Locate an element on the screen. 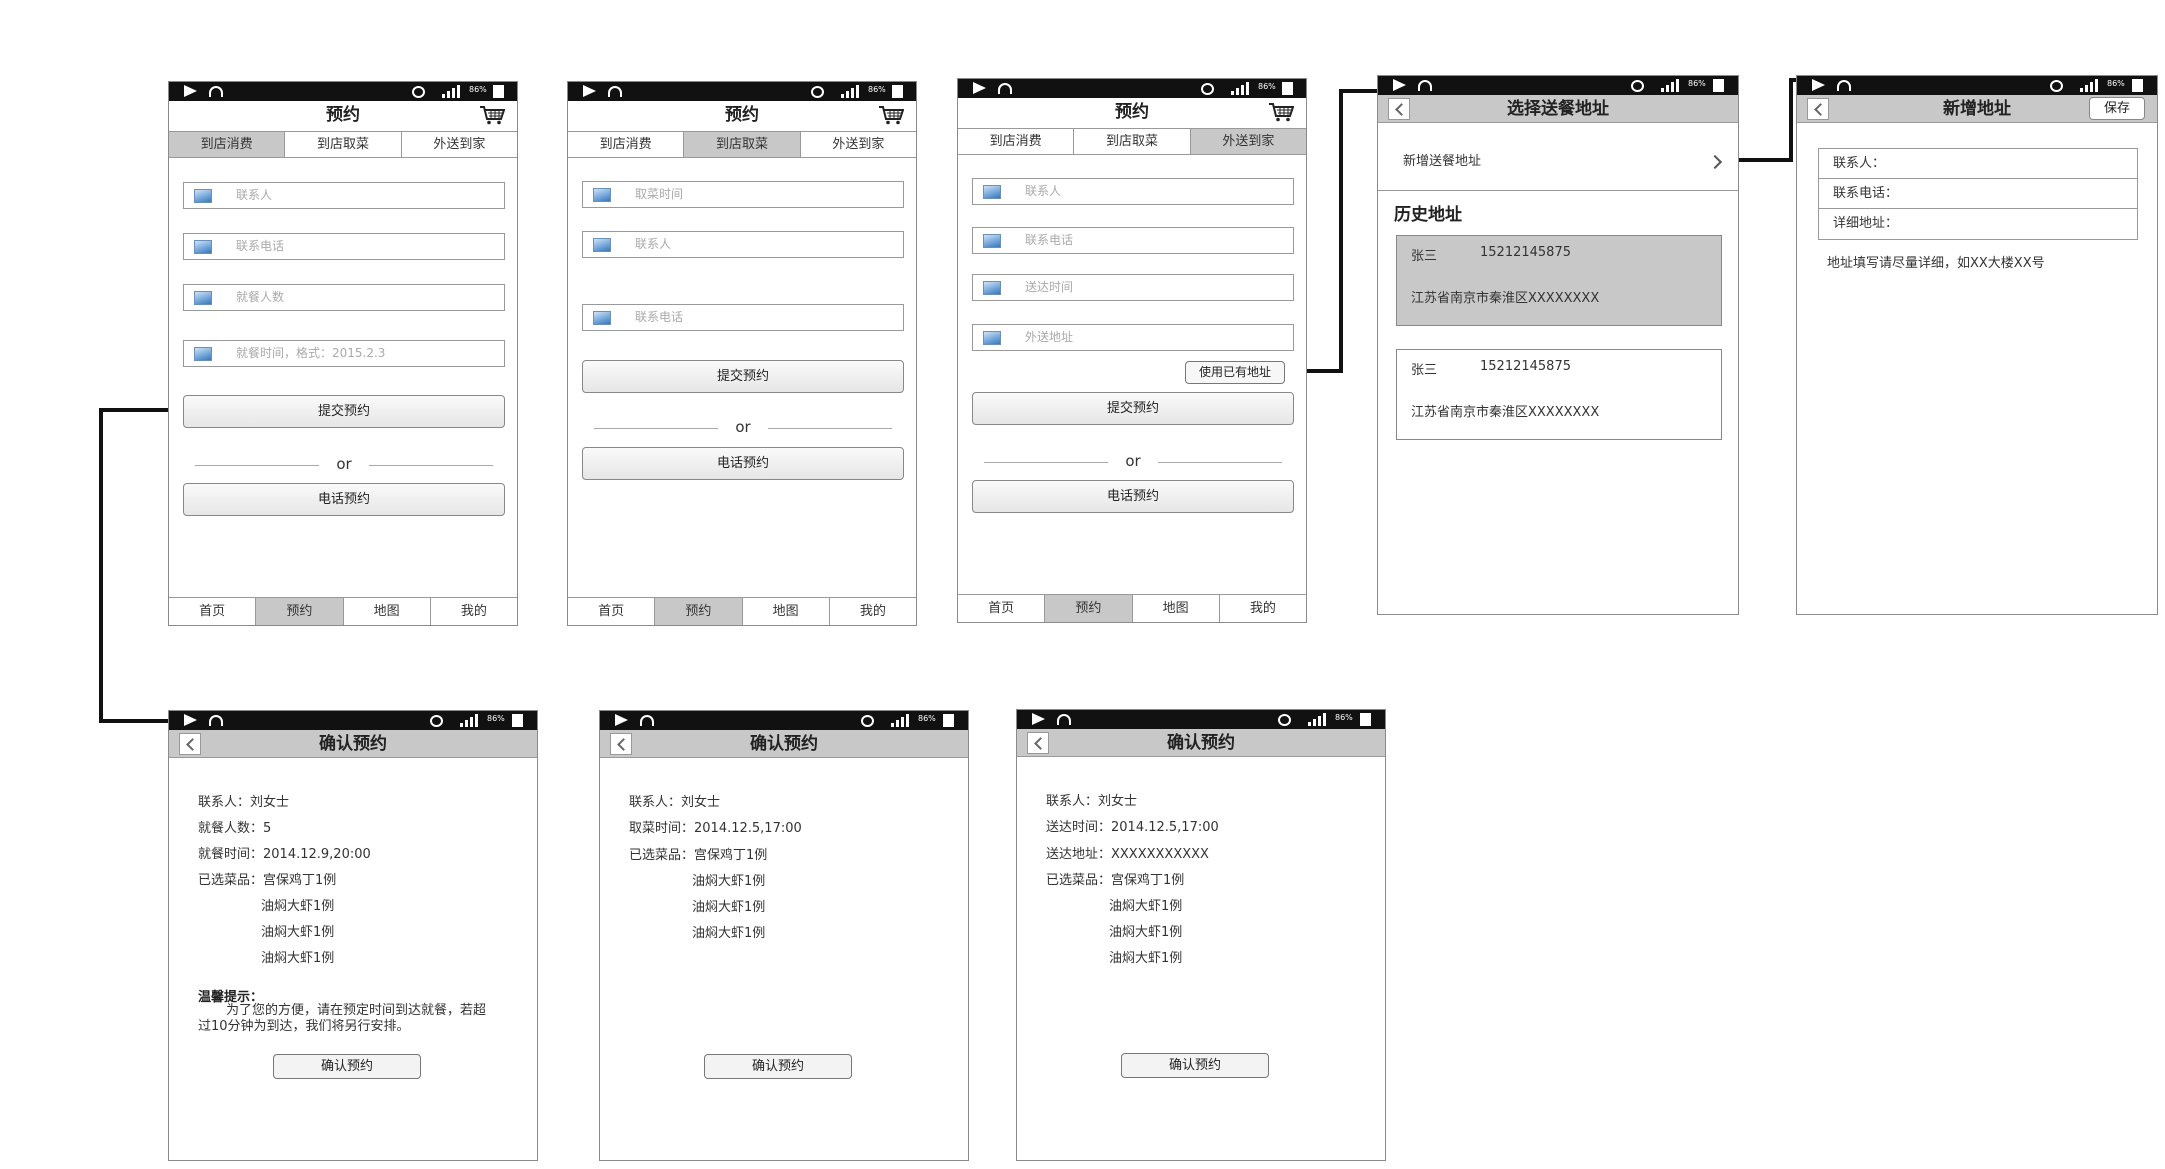 The image size is (2165, 1169). dishes-info: 已选菜品：宫保鸡丁1例 is located at coordinates (1115, 880).